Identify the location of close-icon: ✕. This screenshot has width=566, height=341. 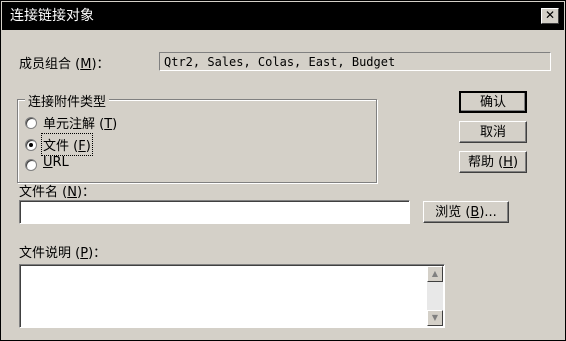
(550, 16).